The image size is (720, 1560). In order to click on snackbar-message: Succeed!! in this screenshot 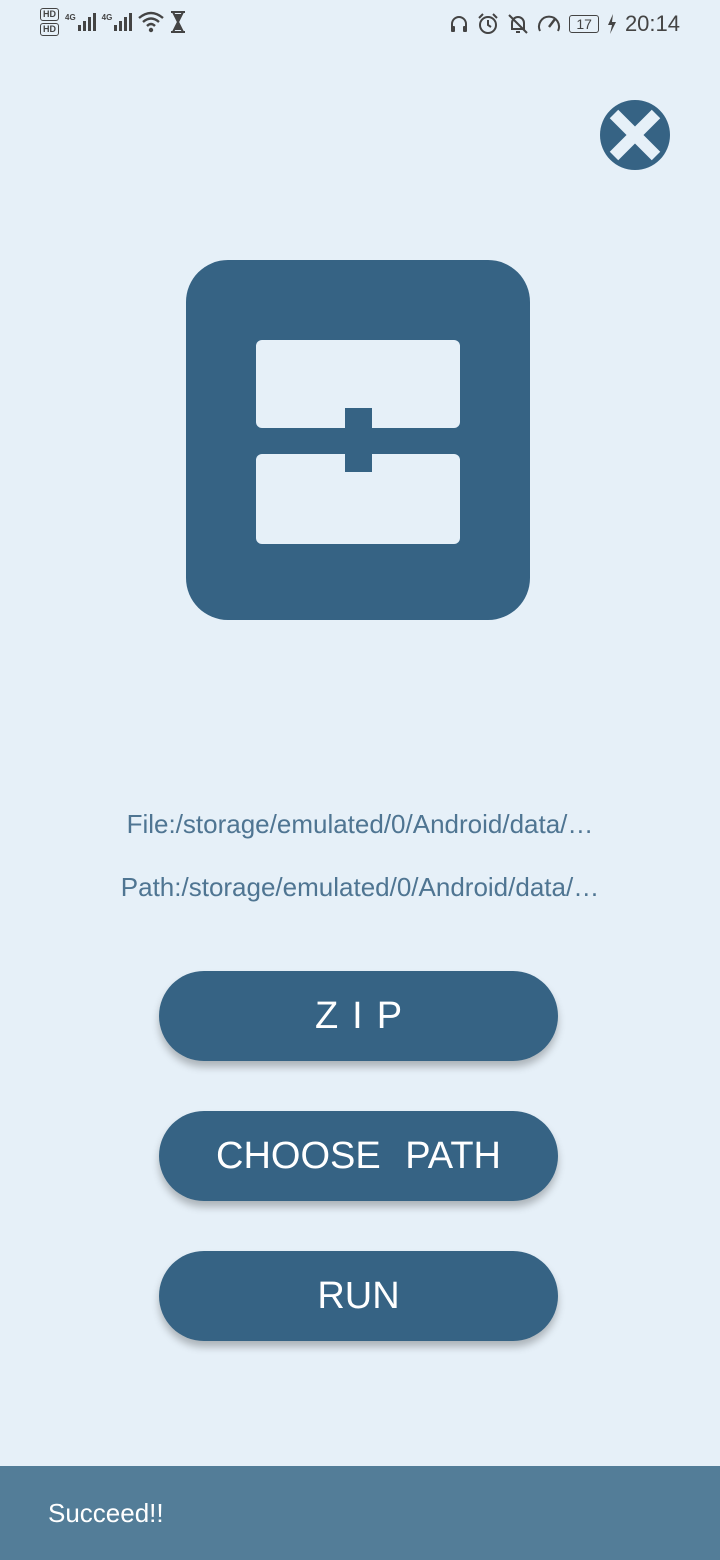, I will do `click(106, 1512)`.